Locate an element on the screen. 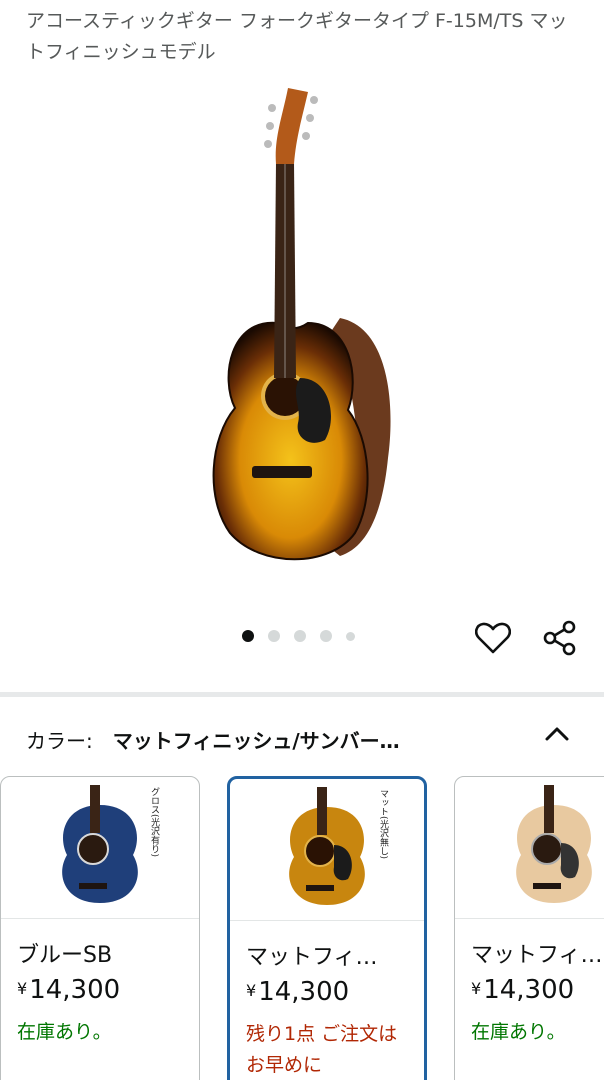 The width and height of the screenshot is (604, 1080). swatch-thumbnail is located at coordinates (529, 848).